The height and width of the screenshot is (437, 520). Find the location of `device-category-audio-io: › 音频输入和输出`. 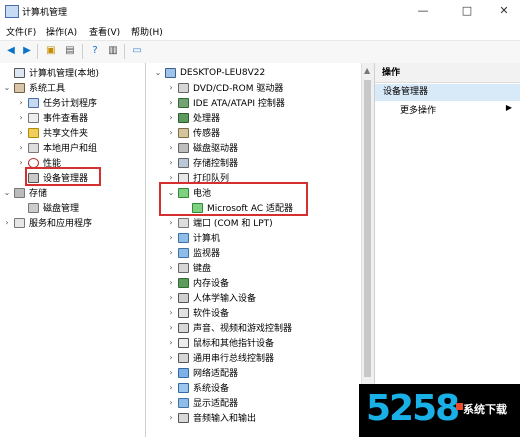

device-category-audio-io: › 音频输入和输出 is located at coordinates (211, 417).